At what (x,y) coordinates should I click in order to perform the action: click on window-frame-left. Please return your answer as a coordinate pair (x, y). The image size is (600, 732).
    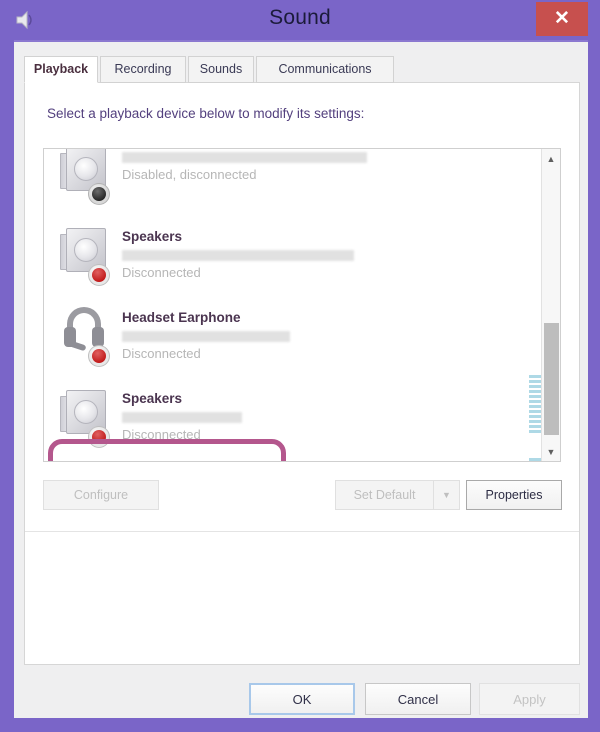
    Looking at the image, I should click on (7, 366).